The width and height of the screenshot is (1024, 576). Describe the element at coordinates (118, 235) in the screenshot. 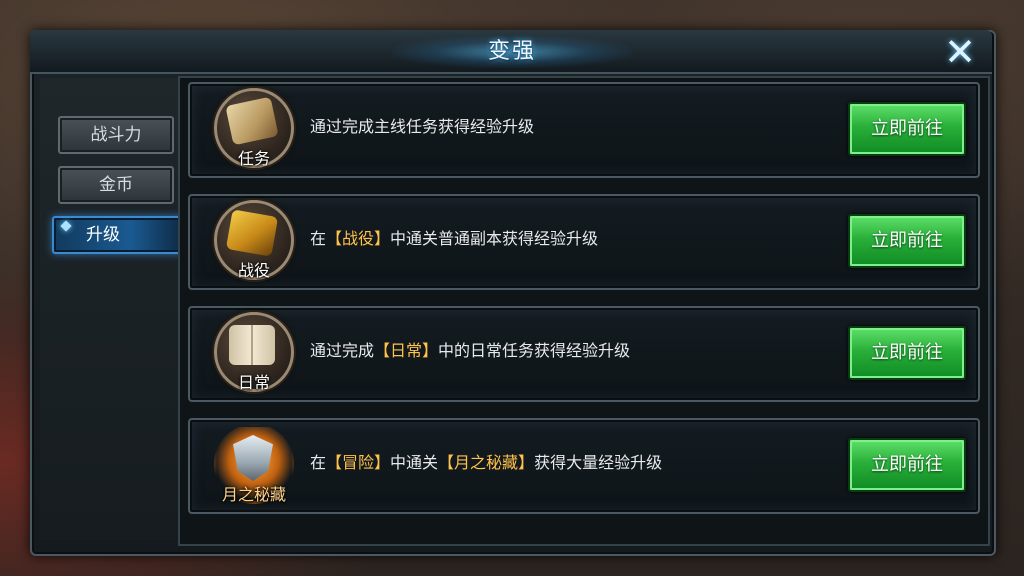

I see `tab-level-up: 升级` at that location.